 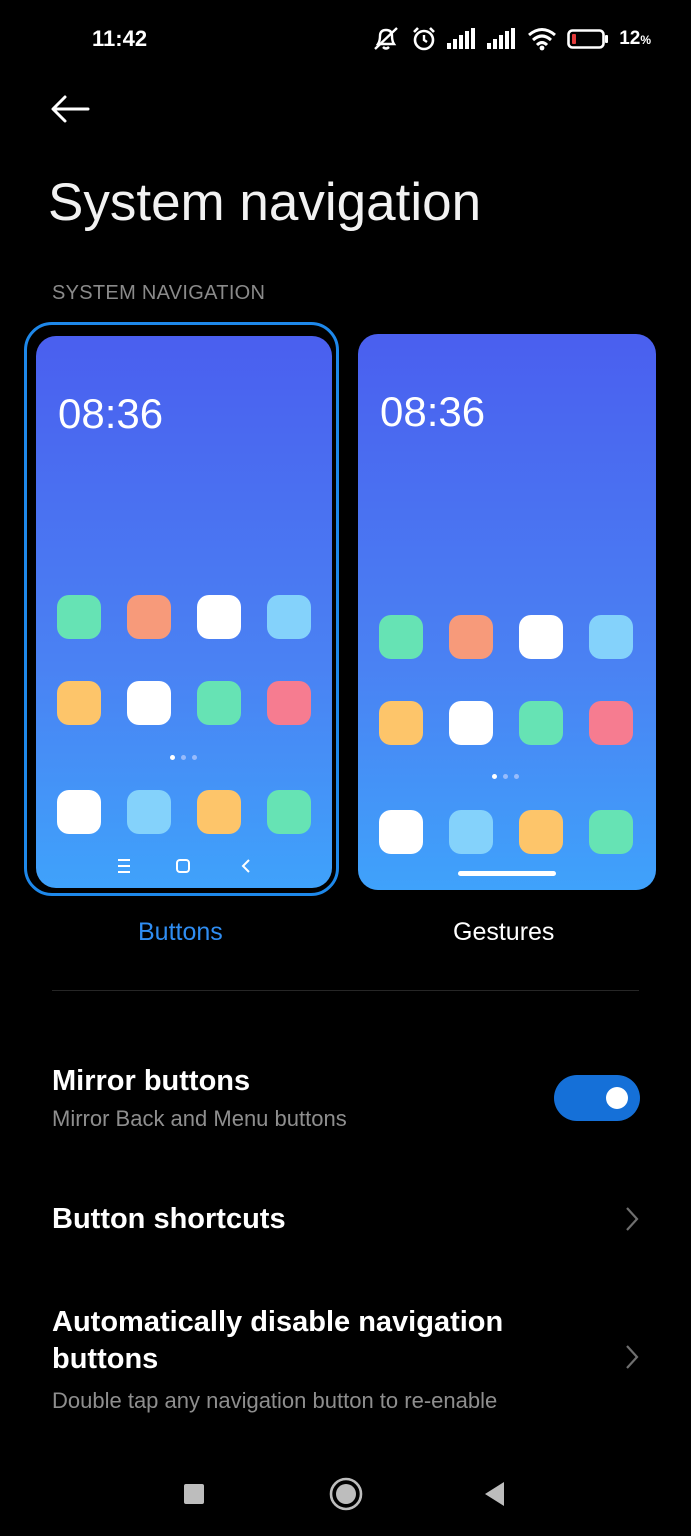 What do you see at coordinates (617, 1098) in the screenshot?
I see `toggle-knob` at bounding box center [617, 1098].